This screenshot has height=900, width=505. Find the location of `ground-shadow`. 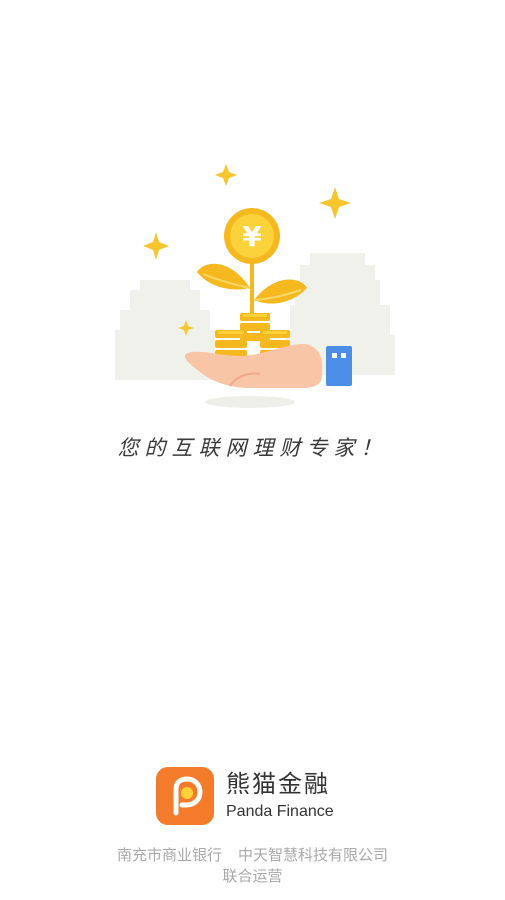

ground-shadow is located at coordinates (250, 402).